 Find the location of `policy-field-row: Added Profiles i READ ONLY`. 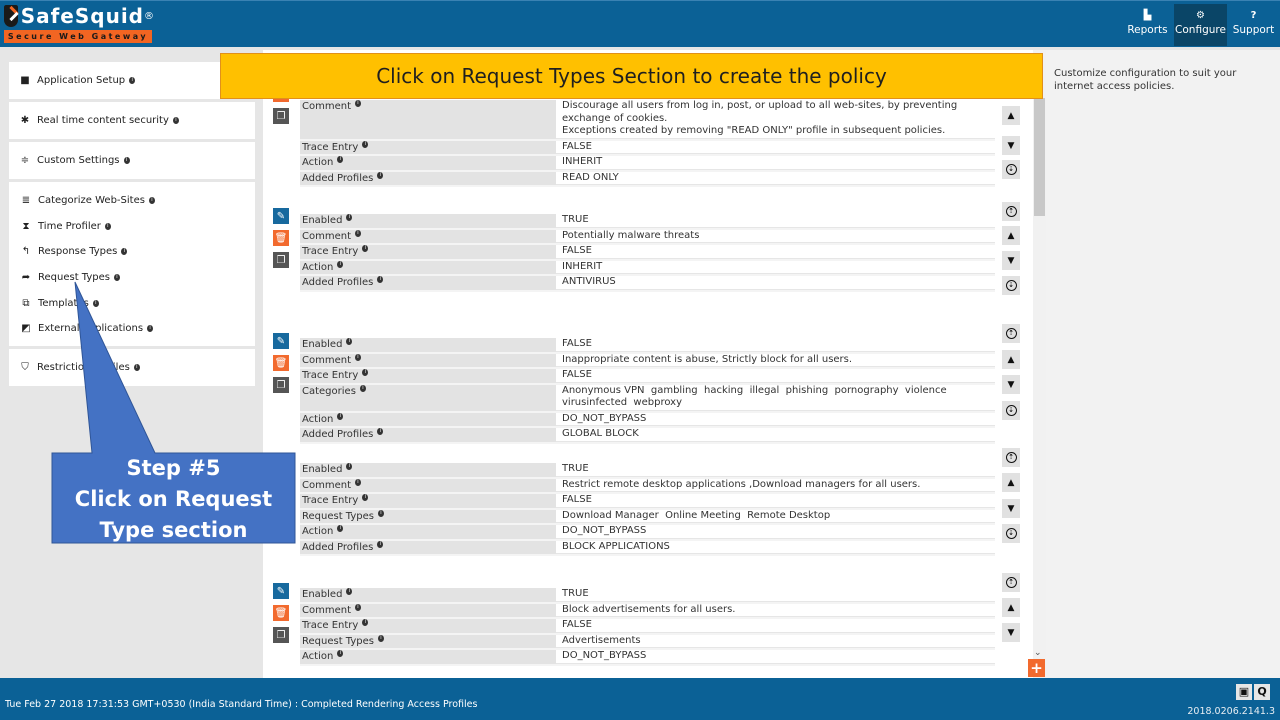

policy-field-row: Added Profiles i READ ONLY is located at coordinates (647, 179).